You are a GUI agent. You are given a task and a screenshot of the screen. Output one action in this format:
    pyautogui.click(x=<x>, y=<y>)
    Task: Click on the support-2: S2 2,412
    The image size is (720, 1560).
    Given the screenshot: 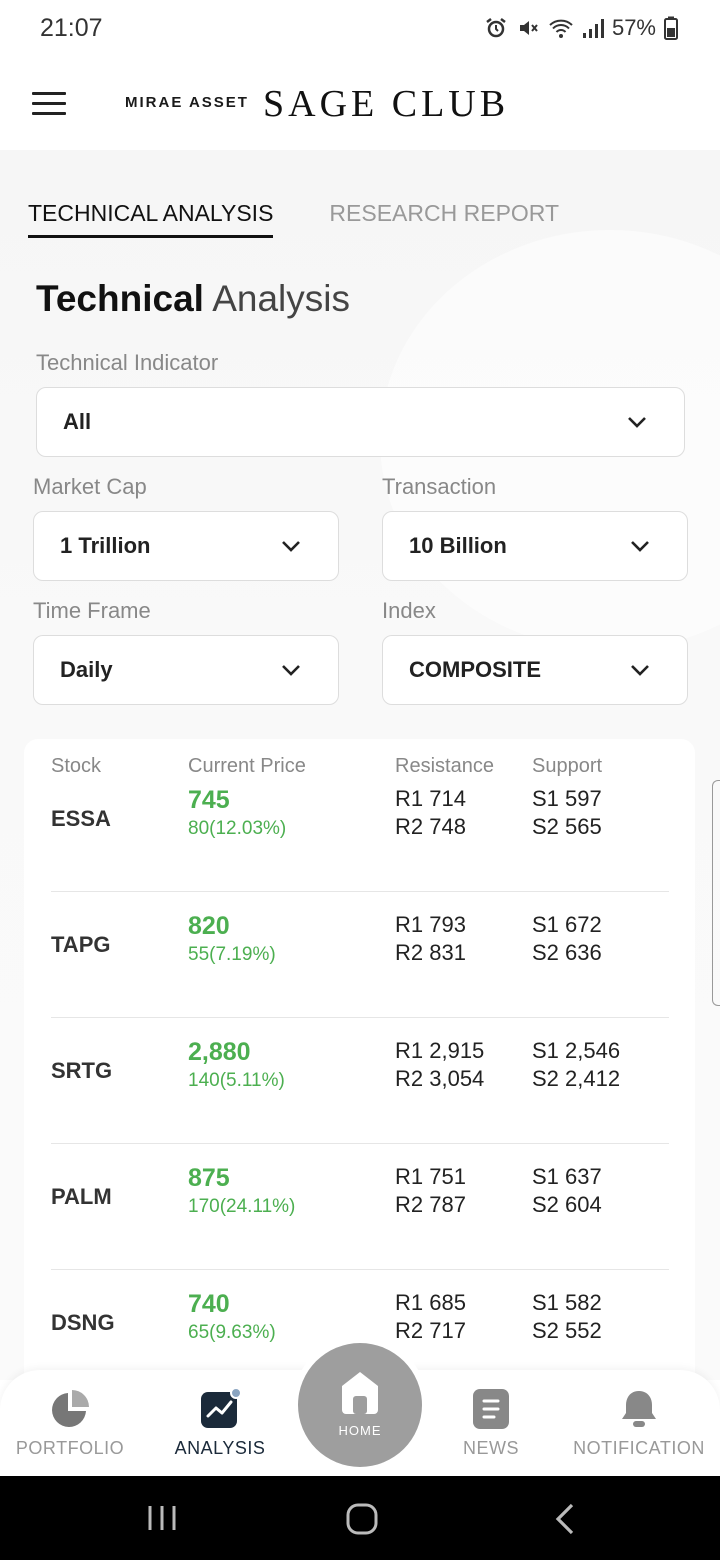 What is the action you would take?
    pyautogui.click(x=576, y=1078)
    